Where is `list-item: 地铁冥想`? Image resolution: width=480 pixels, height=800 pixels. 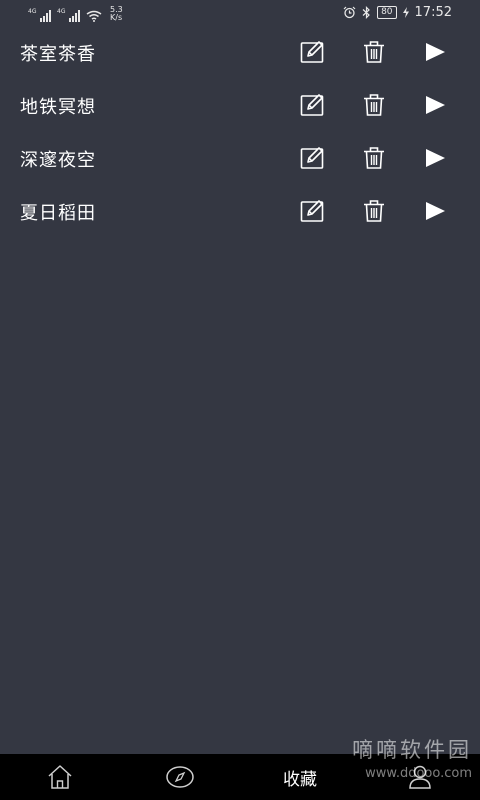 list-item: 地铁冥想 is located at coordinates (240, 105).